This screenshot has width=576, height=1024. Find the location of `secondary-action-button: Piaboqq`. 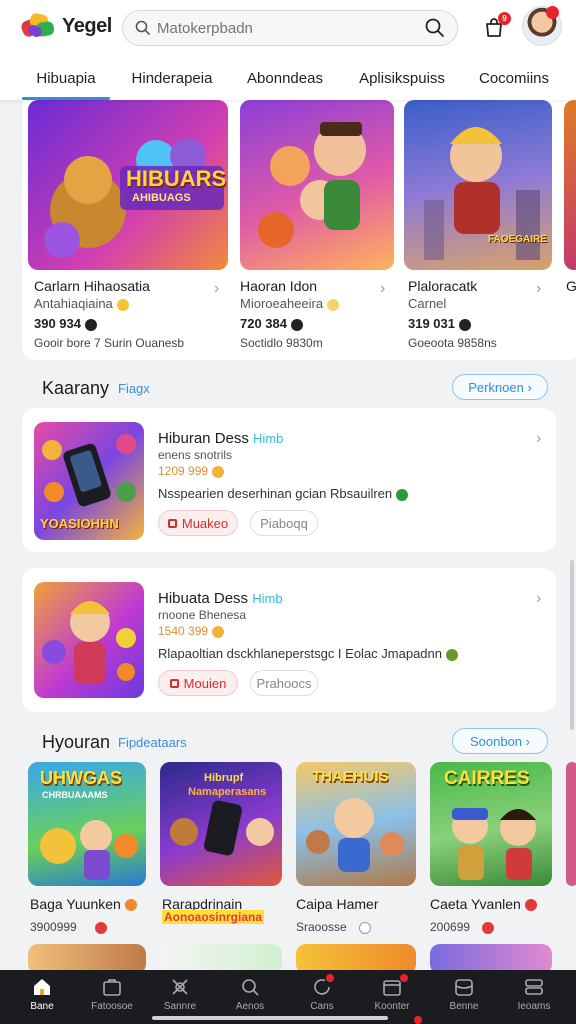

secondary-action-button: Piaboqq is located at coordinates (284, 523).